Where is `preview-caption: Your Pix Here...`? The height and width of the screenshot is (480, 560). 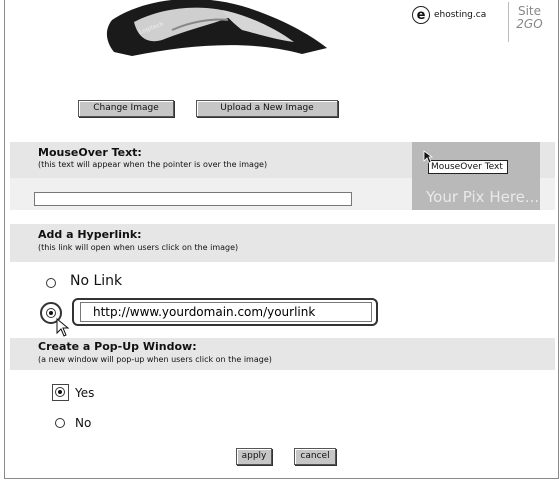
preview-caption: Your Pix Here... is located at coordinates (483, 197).